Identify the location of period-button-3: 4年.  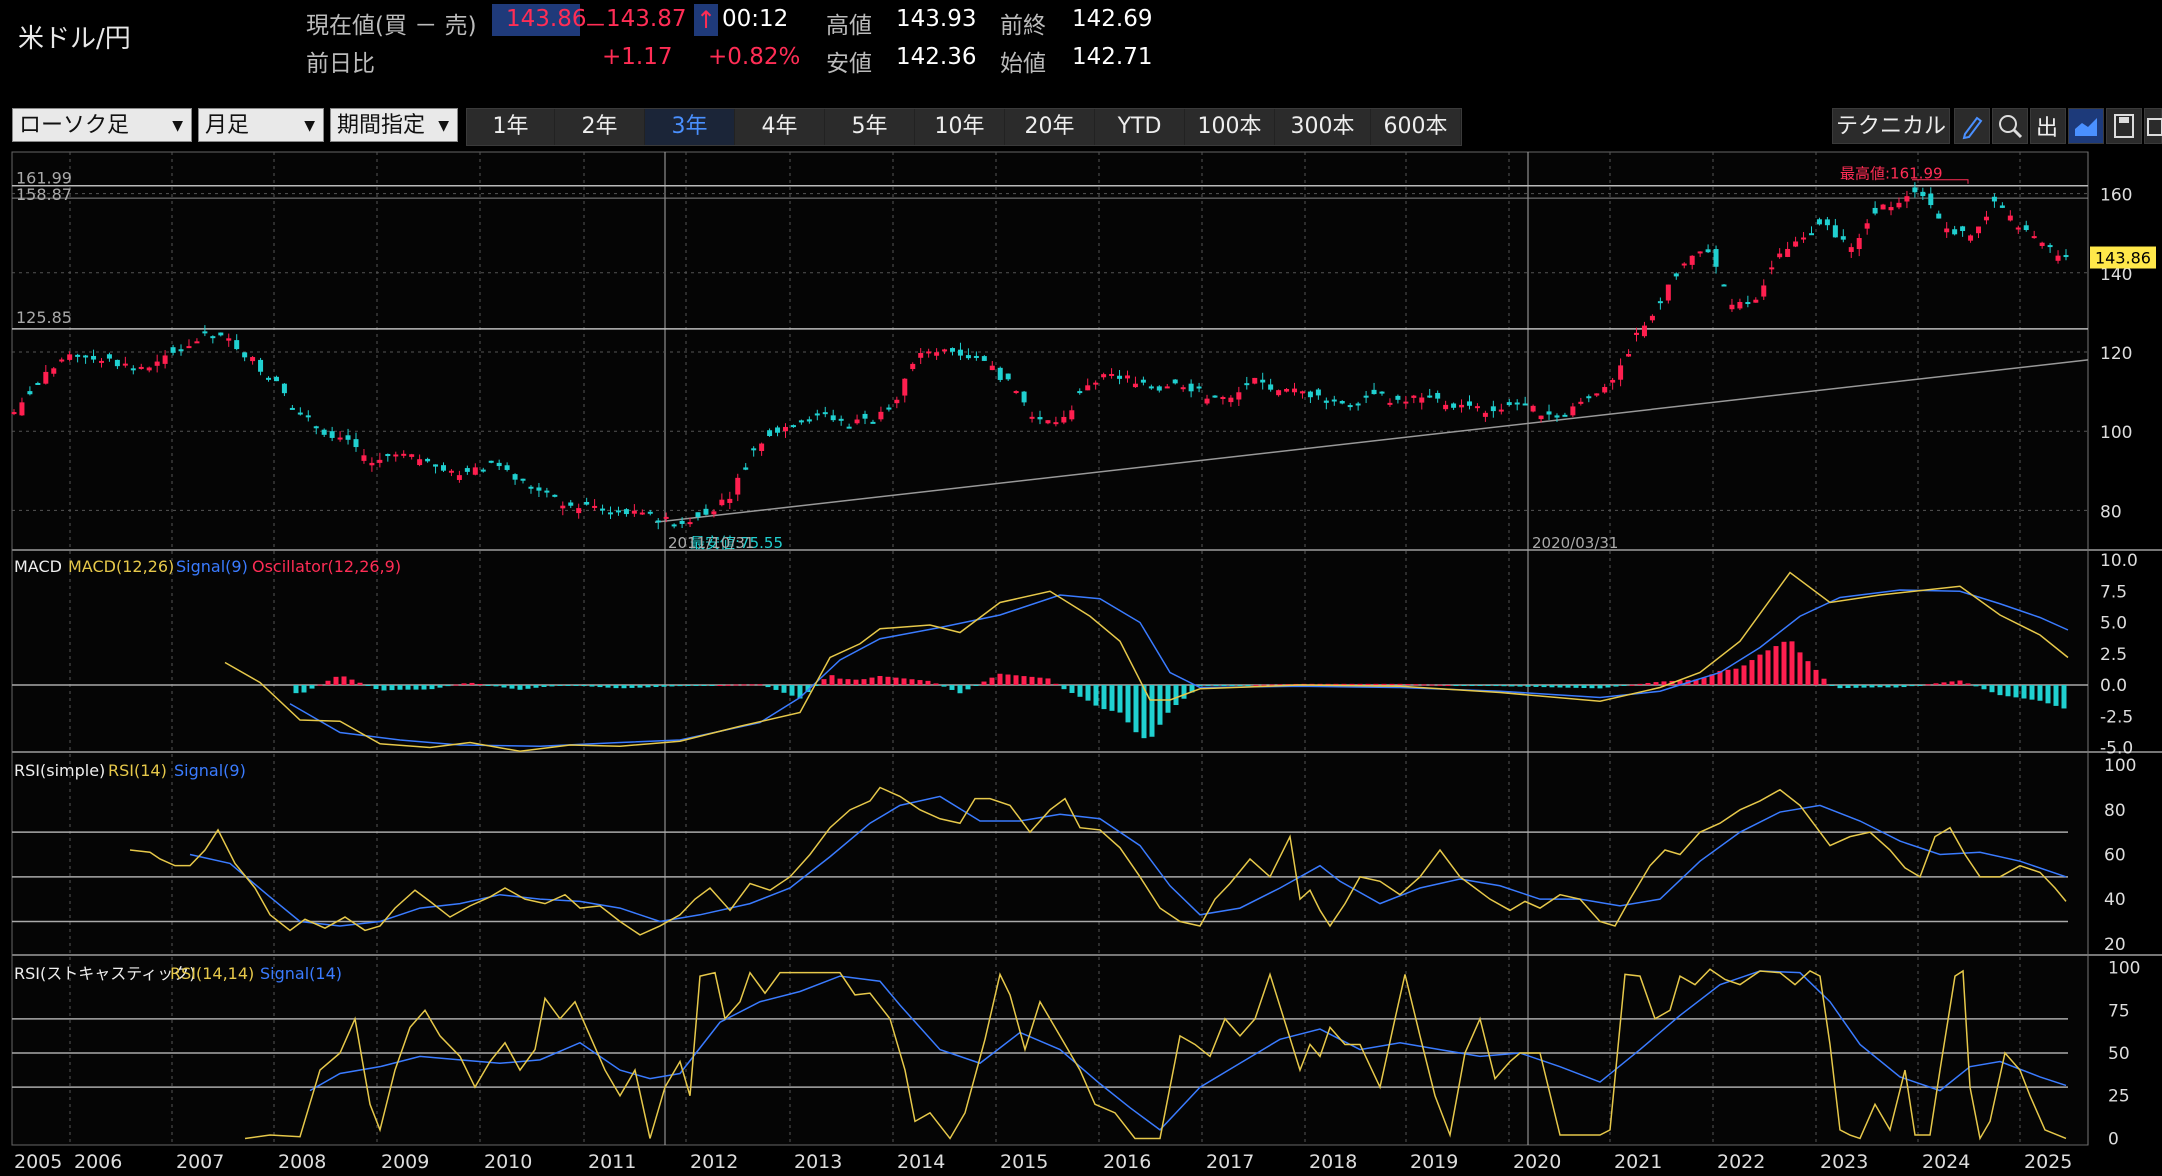
(780, 127).